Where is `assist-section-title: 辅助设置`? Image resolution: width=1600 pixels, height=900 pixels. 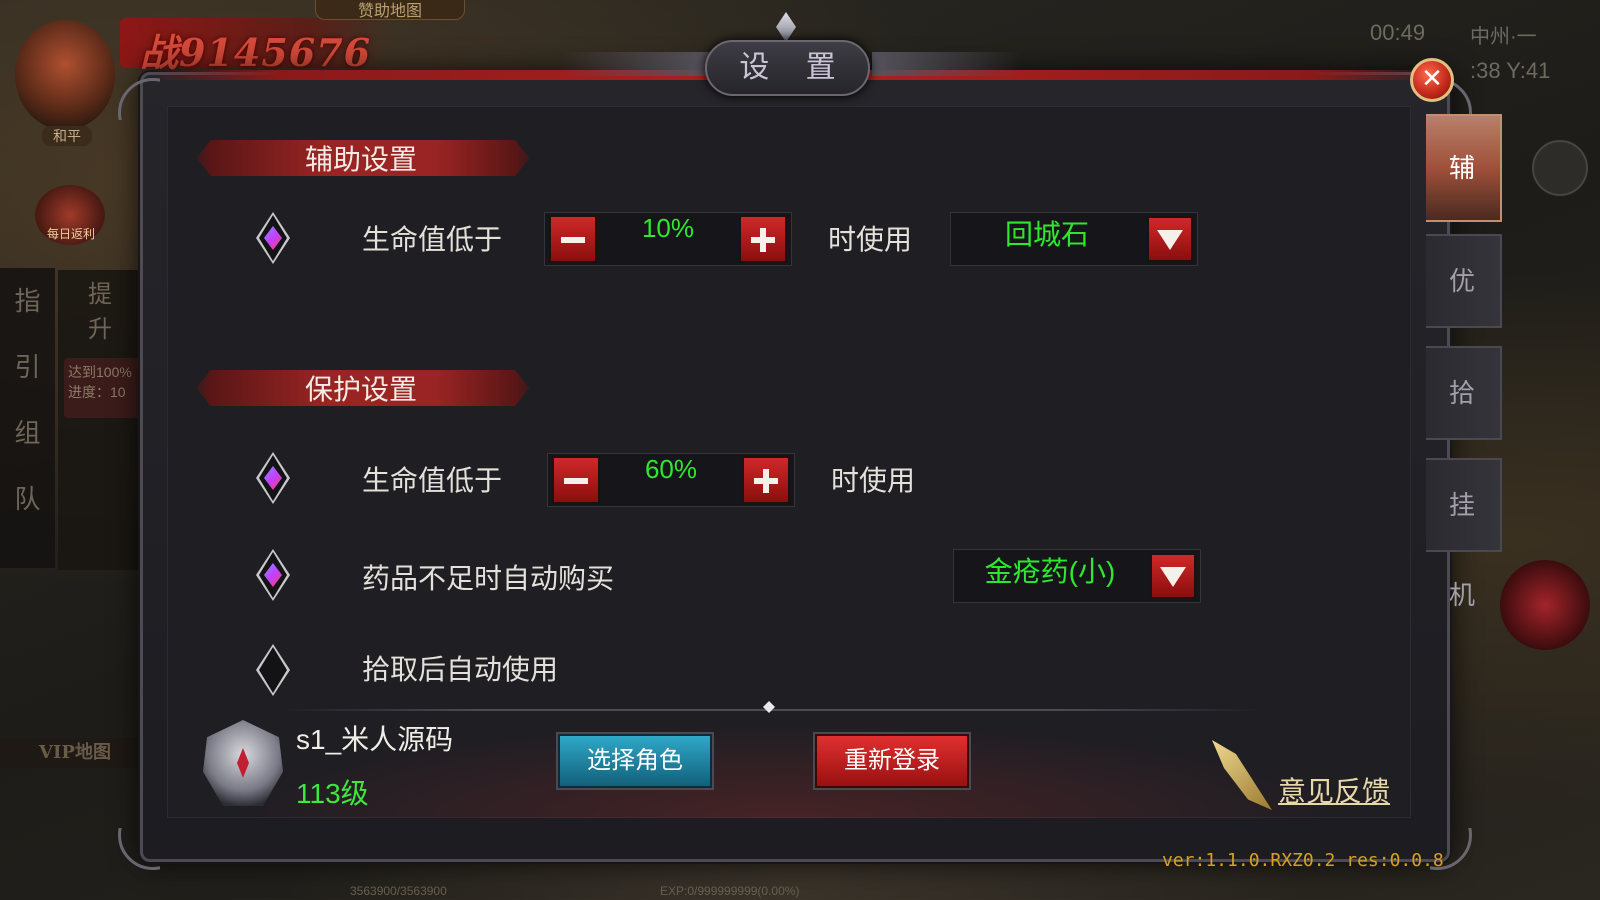
assist-section-title: 辅助设置 is located at coordinates (361, 159).